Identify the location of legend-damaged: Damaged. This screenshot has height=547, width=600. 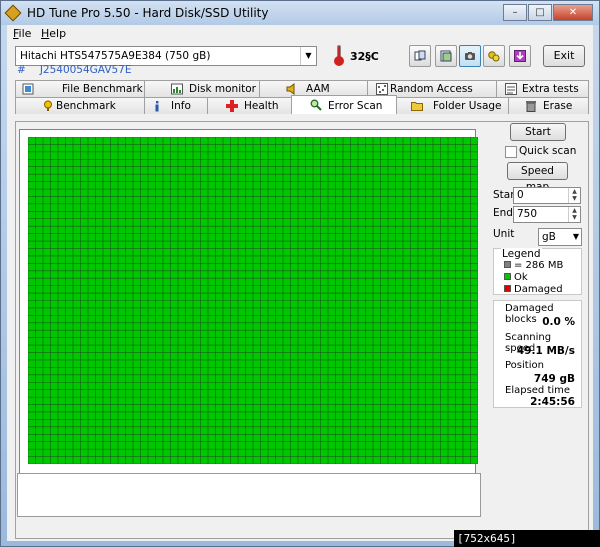
(533, 289).